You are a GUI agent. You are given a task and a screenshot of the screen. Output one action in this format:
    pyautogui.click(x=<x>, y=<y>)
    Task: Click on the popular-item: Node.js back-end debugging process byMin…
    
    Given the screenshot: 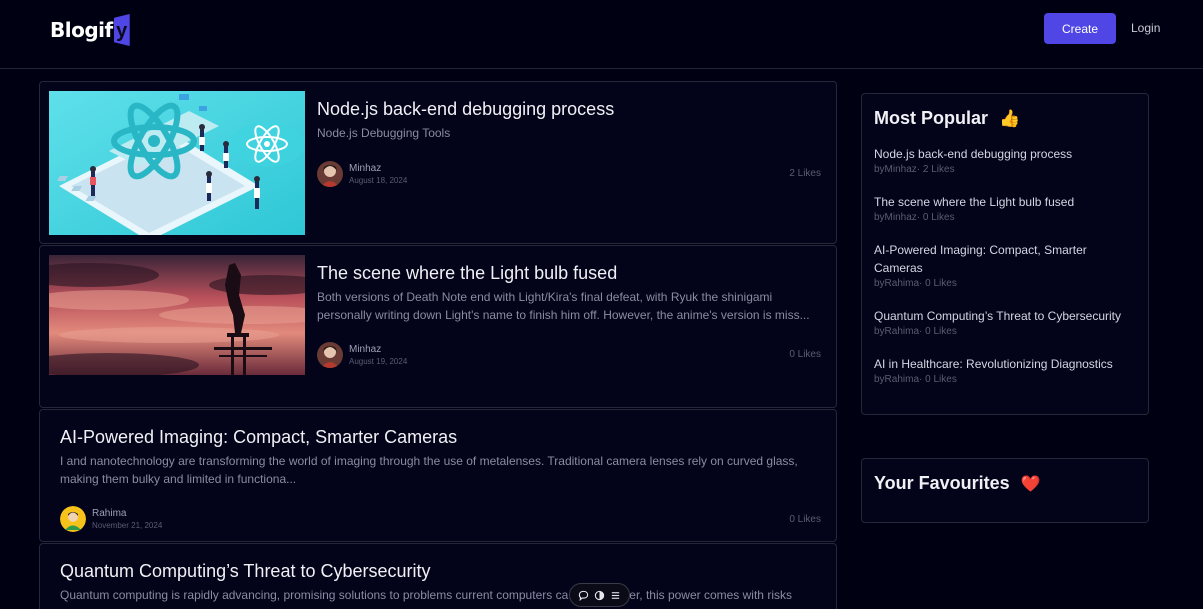 What is the action you would take?
    pyautogui.click(x=1004, y=160)
    